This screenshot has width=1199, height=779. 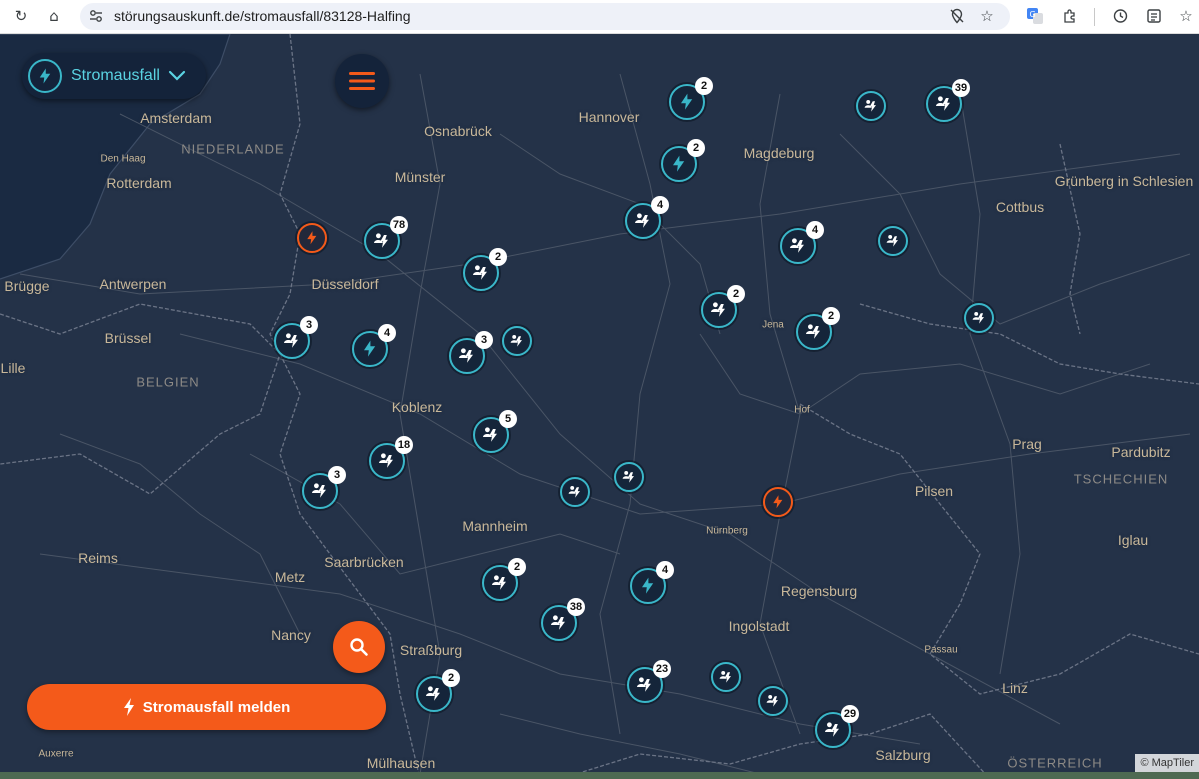 What do you see at coordinates (957, 16) in the screenshot?
I see `location-off-icon` at bounding box center [957, 16].